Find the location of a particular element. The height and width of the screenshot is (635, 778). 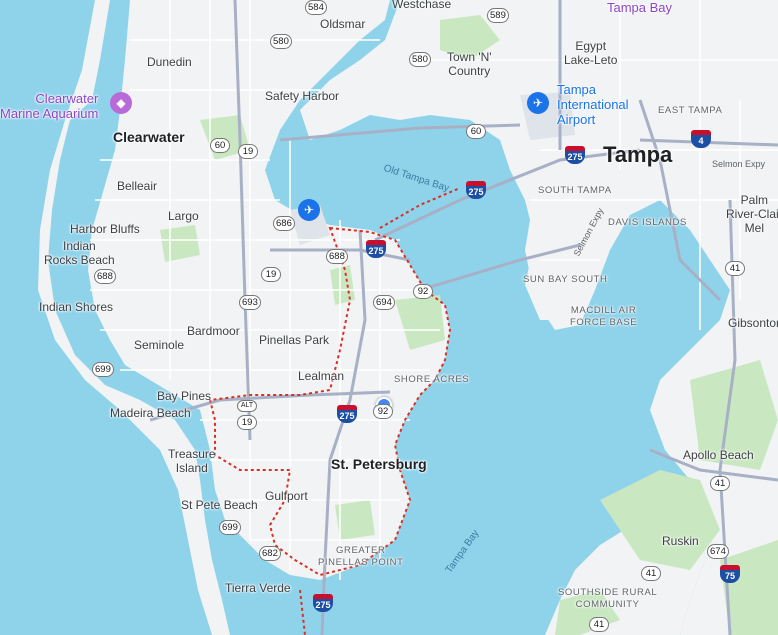

place-gulfport: Gulfport is located at coordinates (286, 496).